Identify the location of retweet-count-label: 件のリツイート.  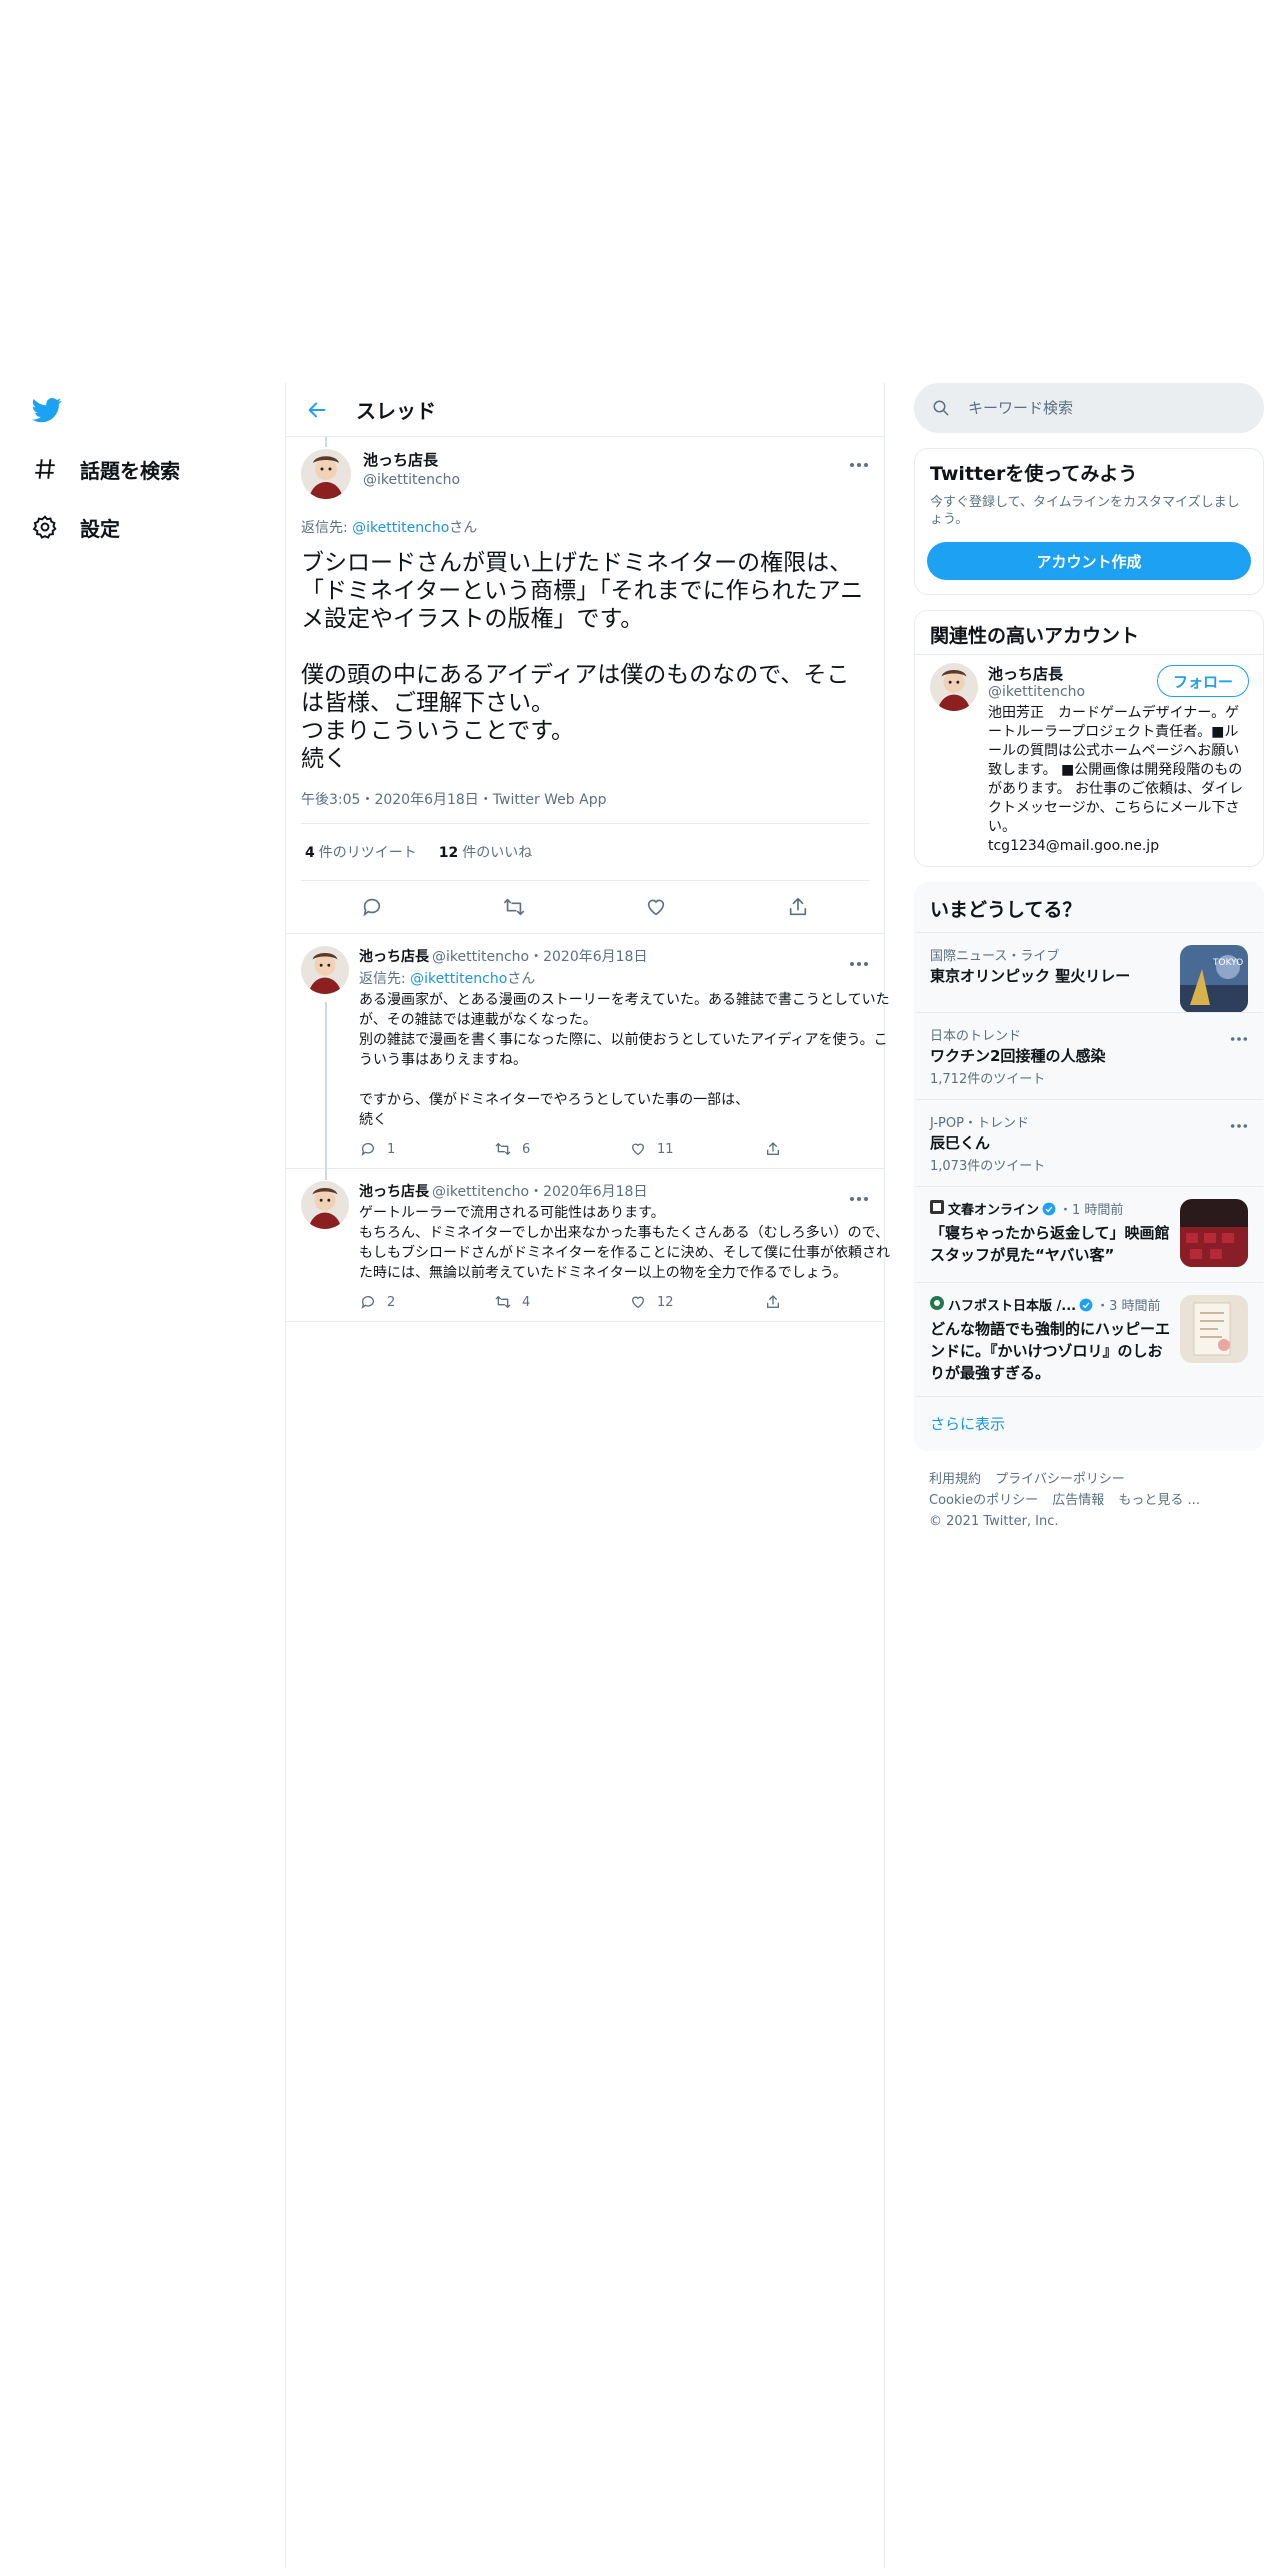
(367, 853).